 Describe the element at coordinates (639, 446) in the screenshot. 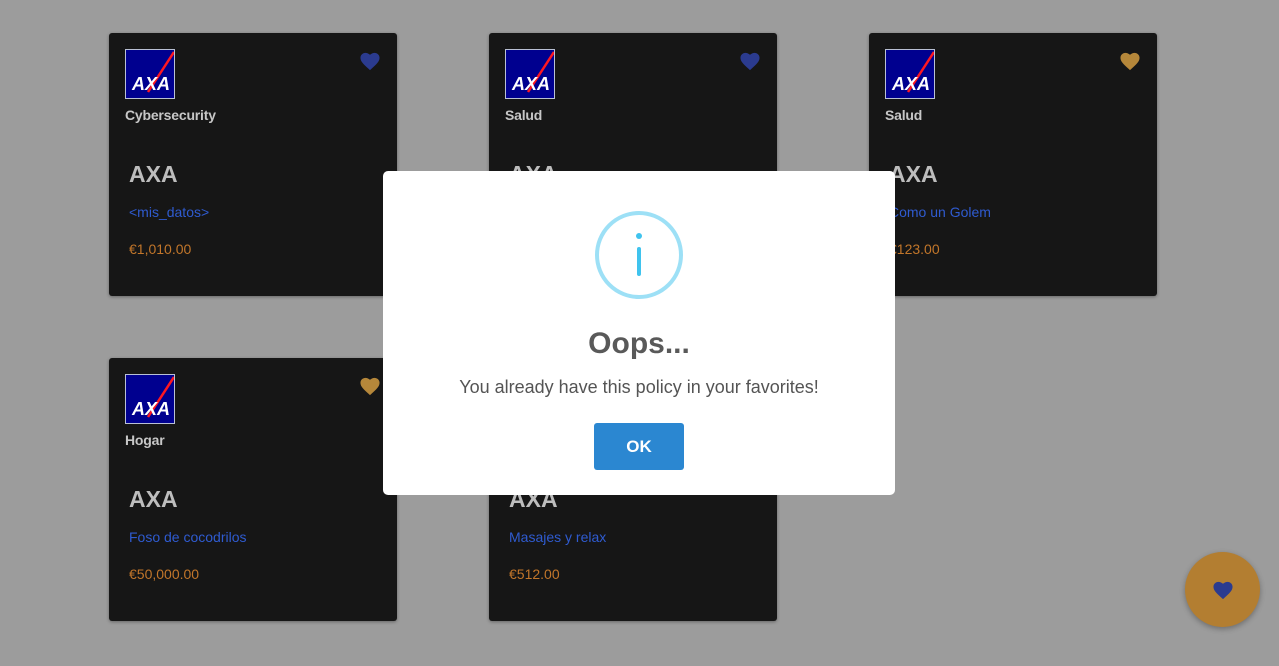

I see `ok-button: OK` at that location.